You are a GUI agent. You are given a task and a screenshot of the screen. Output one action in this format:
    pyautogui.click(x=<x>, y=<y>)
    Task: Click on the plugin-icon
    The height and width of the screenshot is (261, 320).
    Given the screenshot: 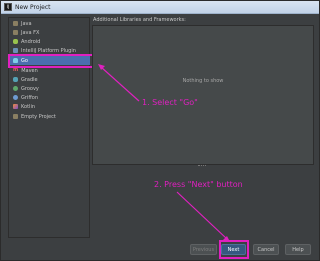 What is the action you would take?
    pyautogui.click(x=15, y=50)
    